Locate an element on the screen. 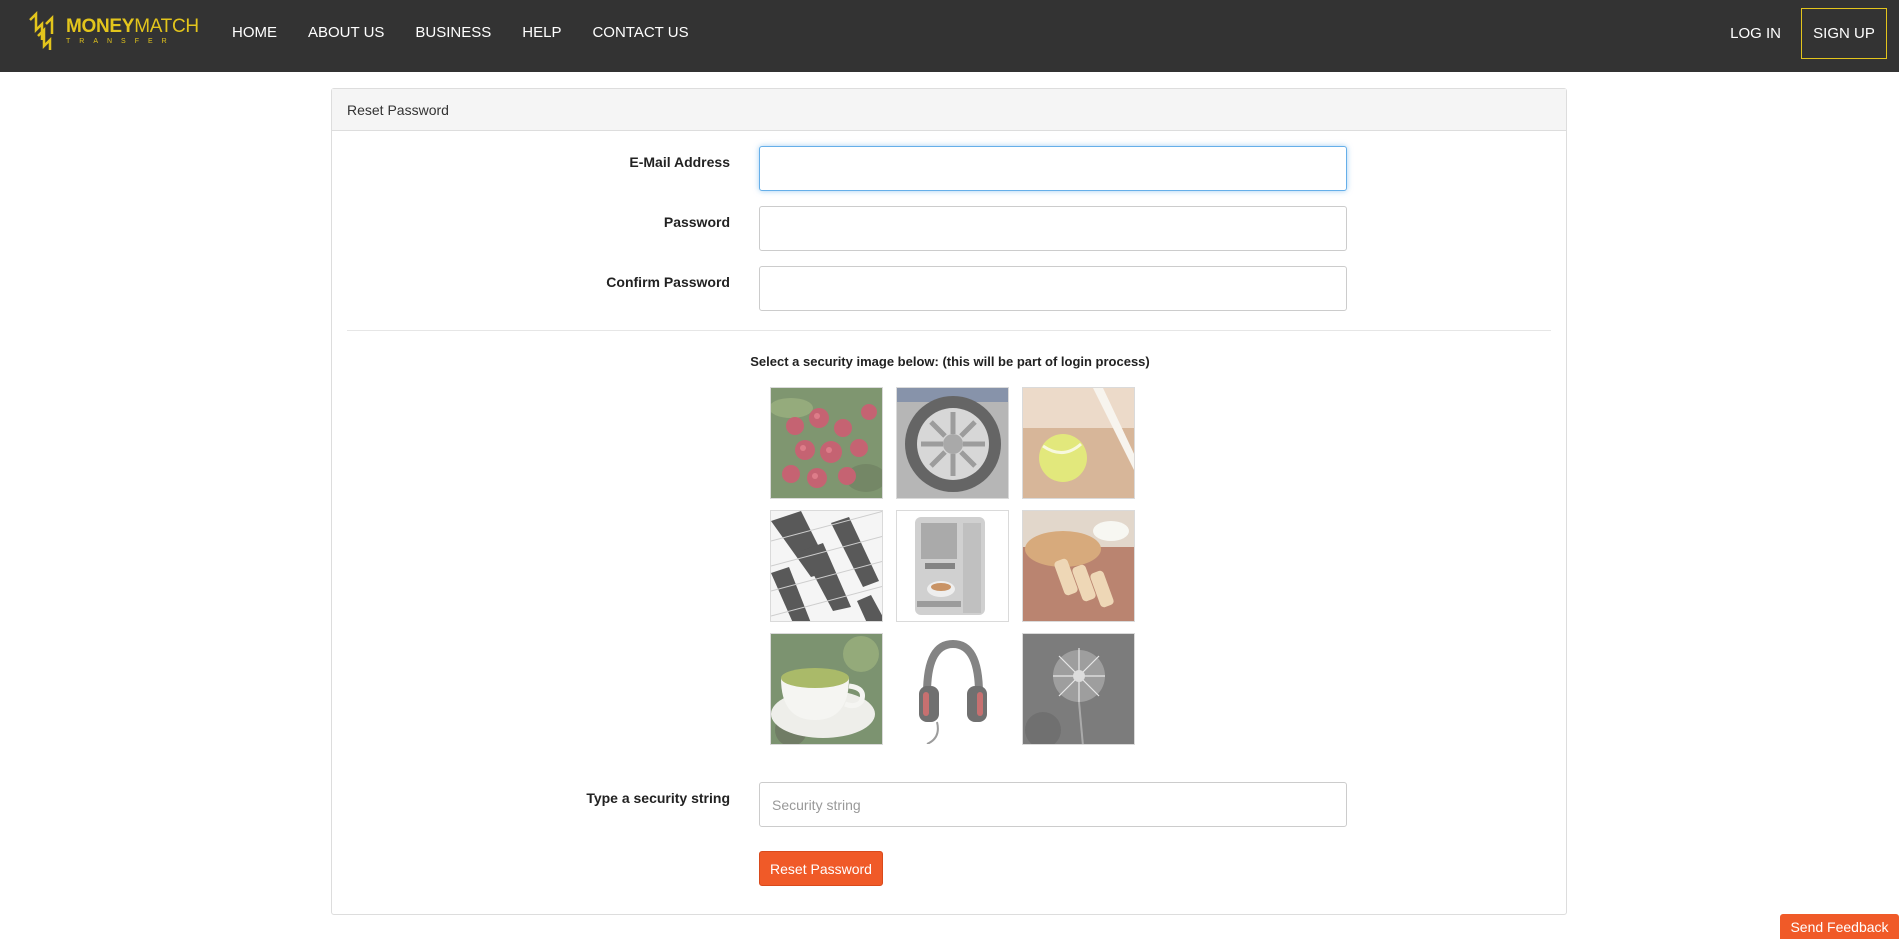 The height and width of the screenshot is (939, 1899). security-image-dandelion is located at coordinates (1078, 689).